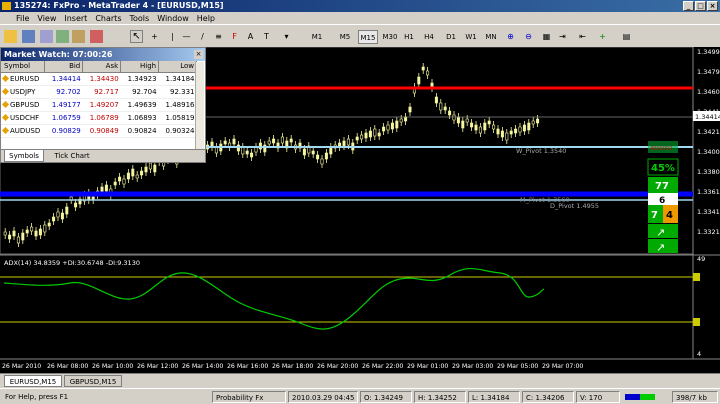  Describe the element at coordinates (626, 36) in the screenshot. I see `templates-icon: ▤` at that location.